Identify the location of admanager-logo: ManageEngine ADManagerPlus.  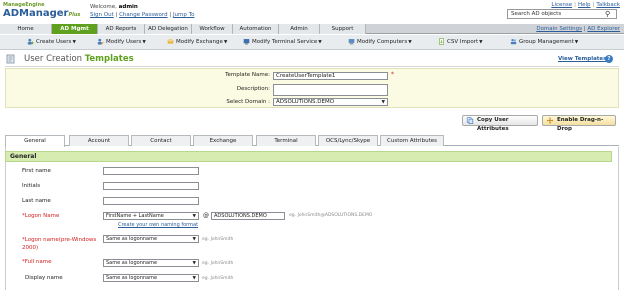
(41, 12).